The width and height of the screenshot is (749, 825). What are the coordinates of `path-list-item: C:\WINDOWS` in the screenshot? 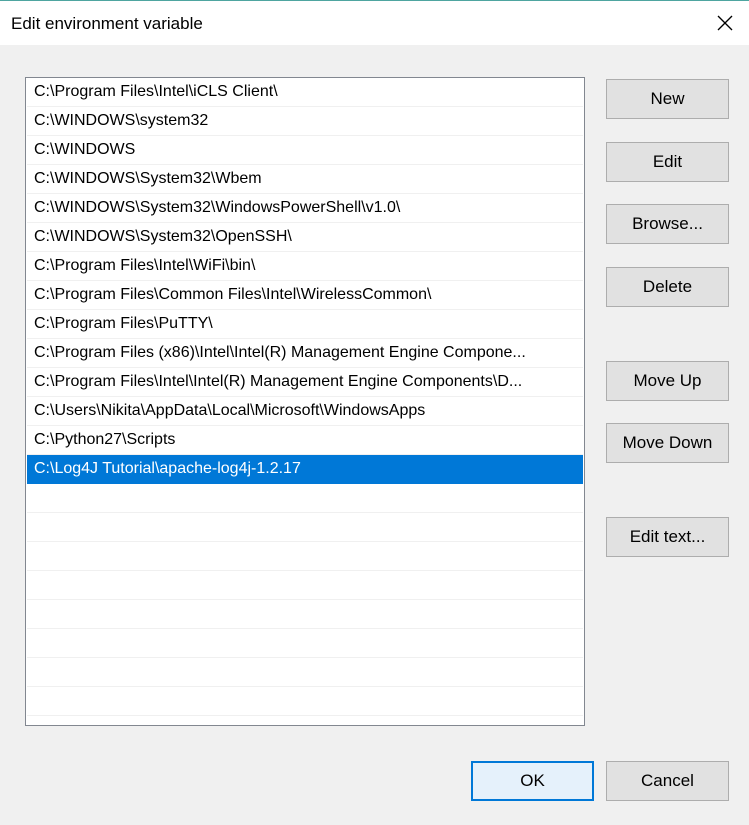 It's located at (305, 150).